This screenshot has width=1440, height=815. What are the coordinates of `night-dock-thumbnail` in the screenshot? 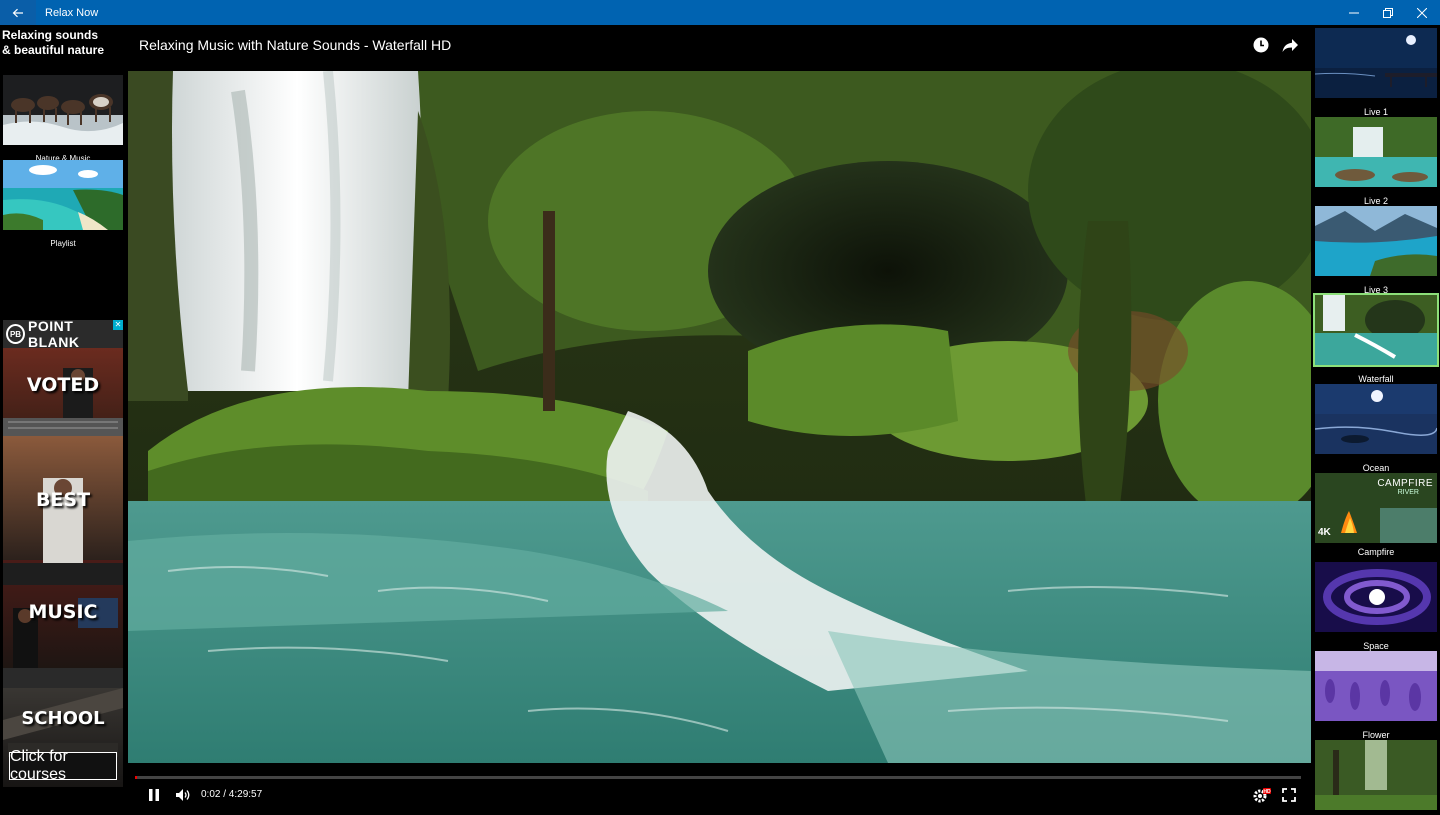 It's located at (1375, 63).